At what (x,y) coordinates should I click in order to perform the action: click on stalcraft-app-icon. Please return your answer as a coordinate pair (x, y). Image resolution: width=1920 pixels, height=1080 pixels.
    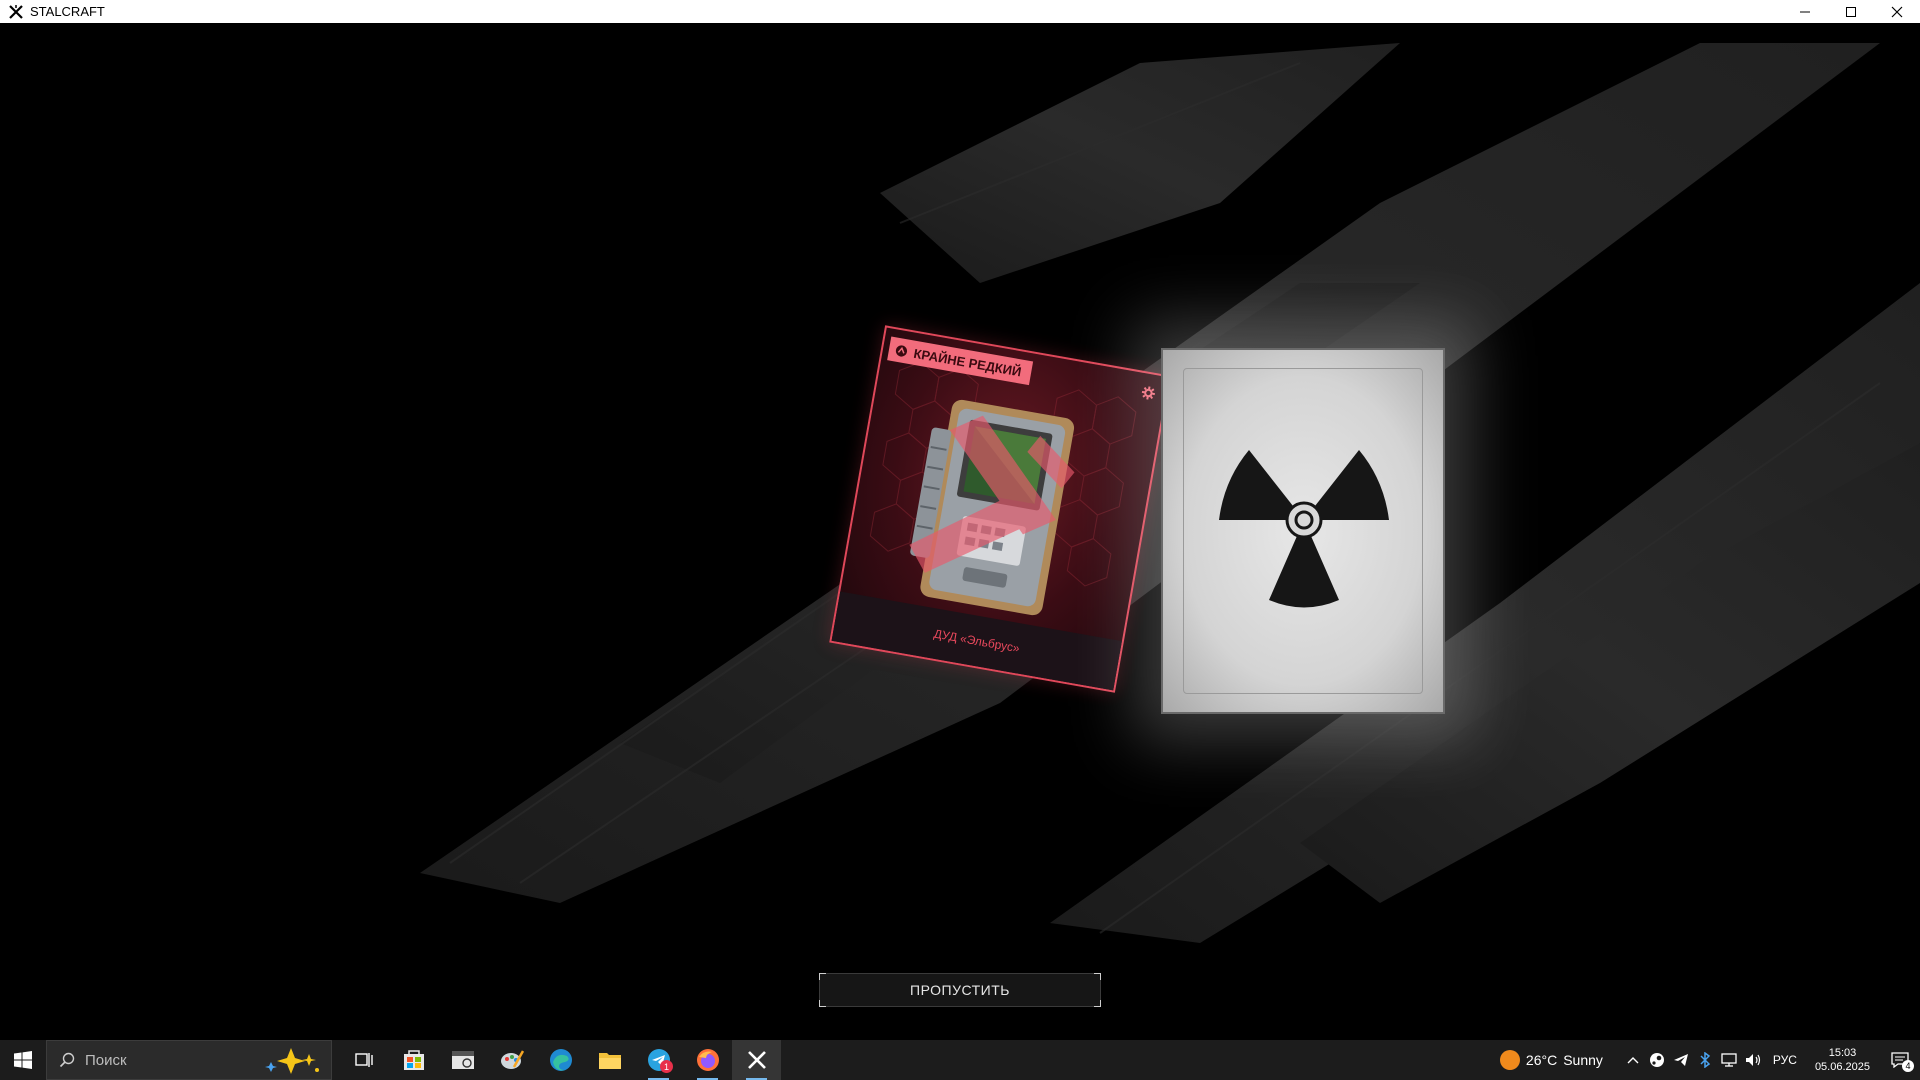
    Looking at the image, I should click on (16, 11).